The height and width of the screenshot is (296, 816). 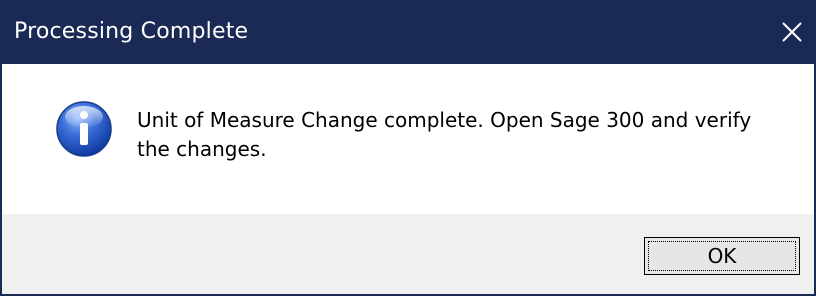 I want to click on close-button, so click(x=792, y=32).